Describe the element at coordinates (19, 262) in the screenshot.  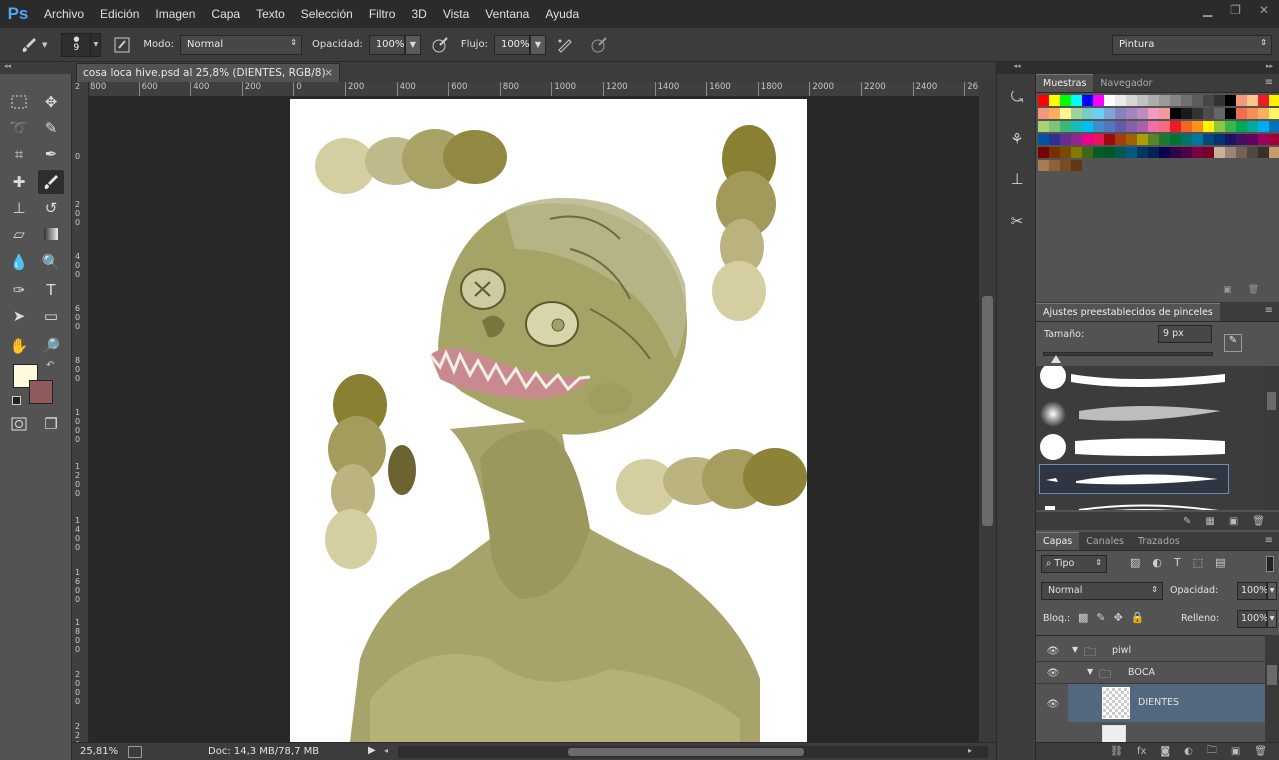
I see `blur-tool-icon: 💧` at that location.